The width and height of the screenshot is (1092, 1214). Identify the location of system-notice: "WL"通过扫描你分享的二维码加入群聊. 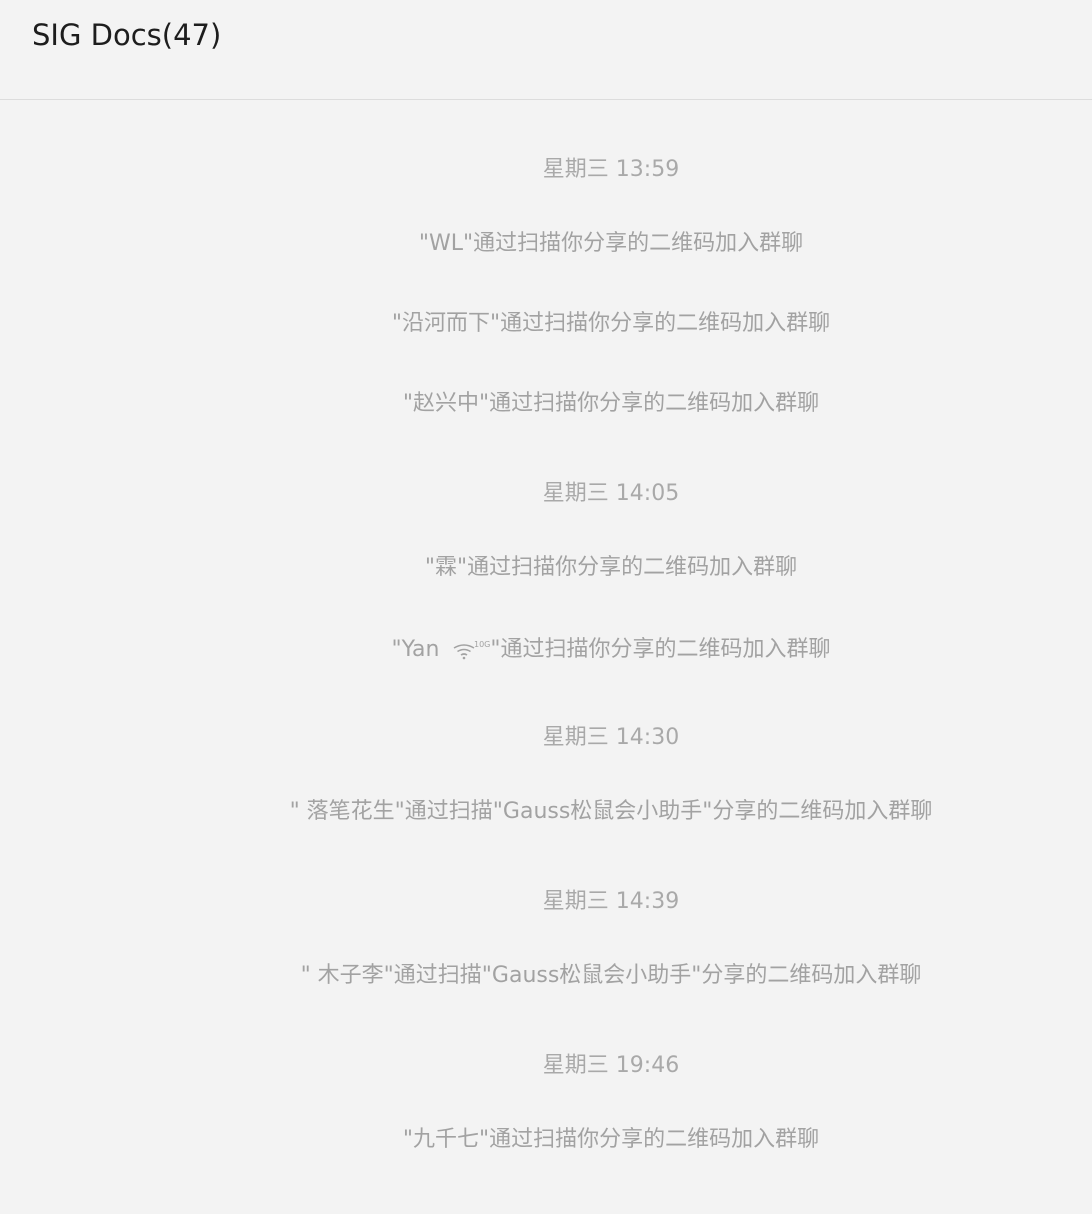
(611, 243).